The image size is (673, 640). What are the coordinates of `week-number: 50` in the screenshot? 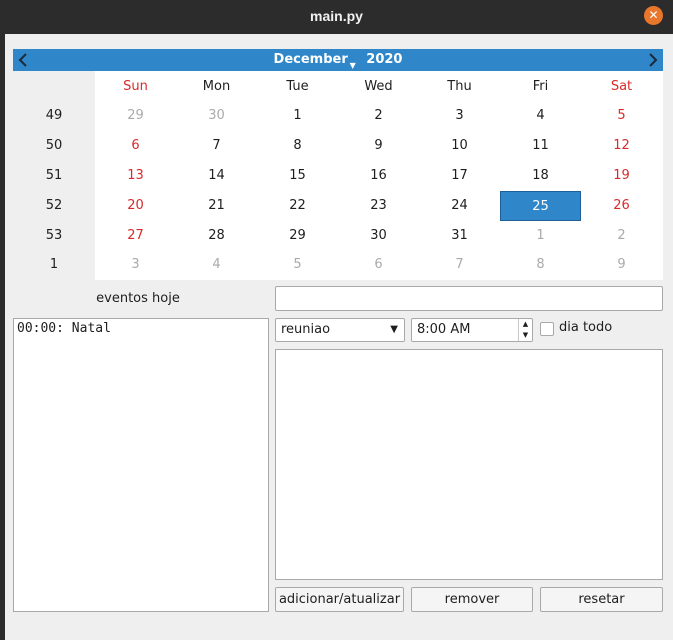 It's located at (54, 145).